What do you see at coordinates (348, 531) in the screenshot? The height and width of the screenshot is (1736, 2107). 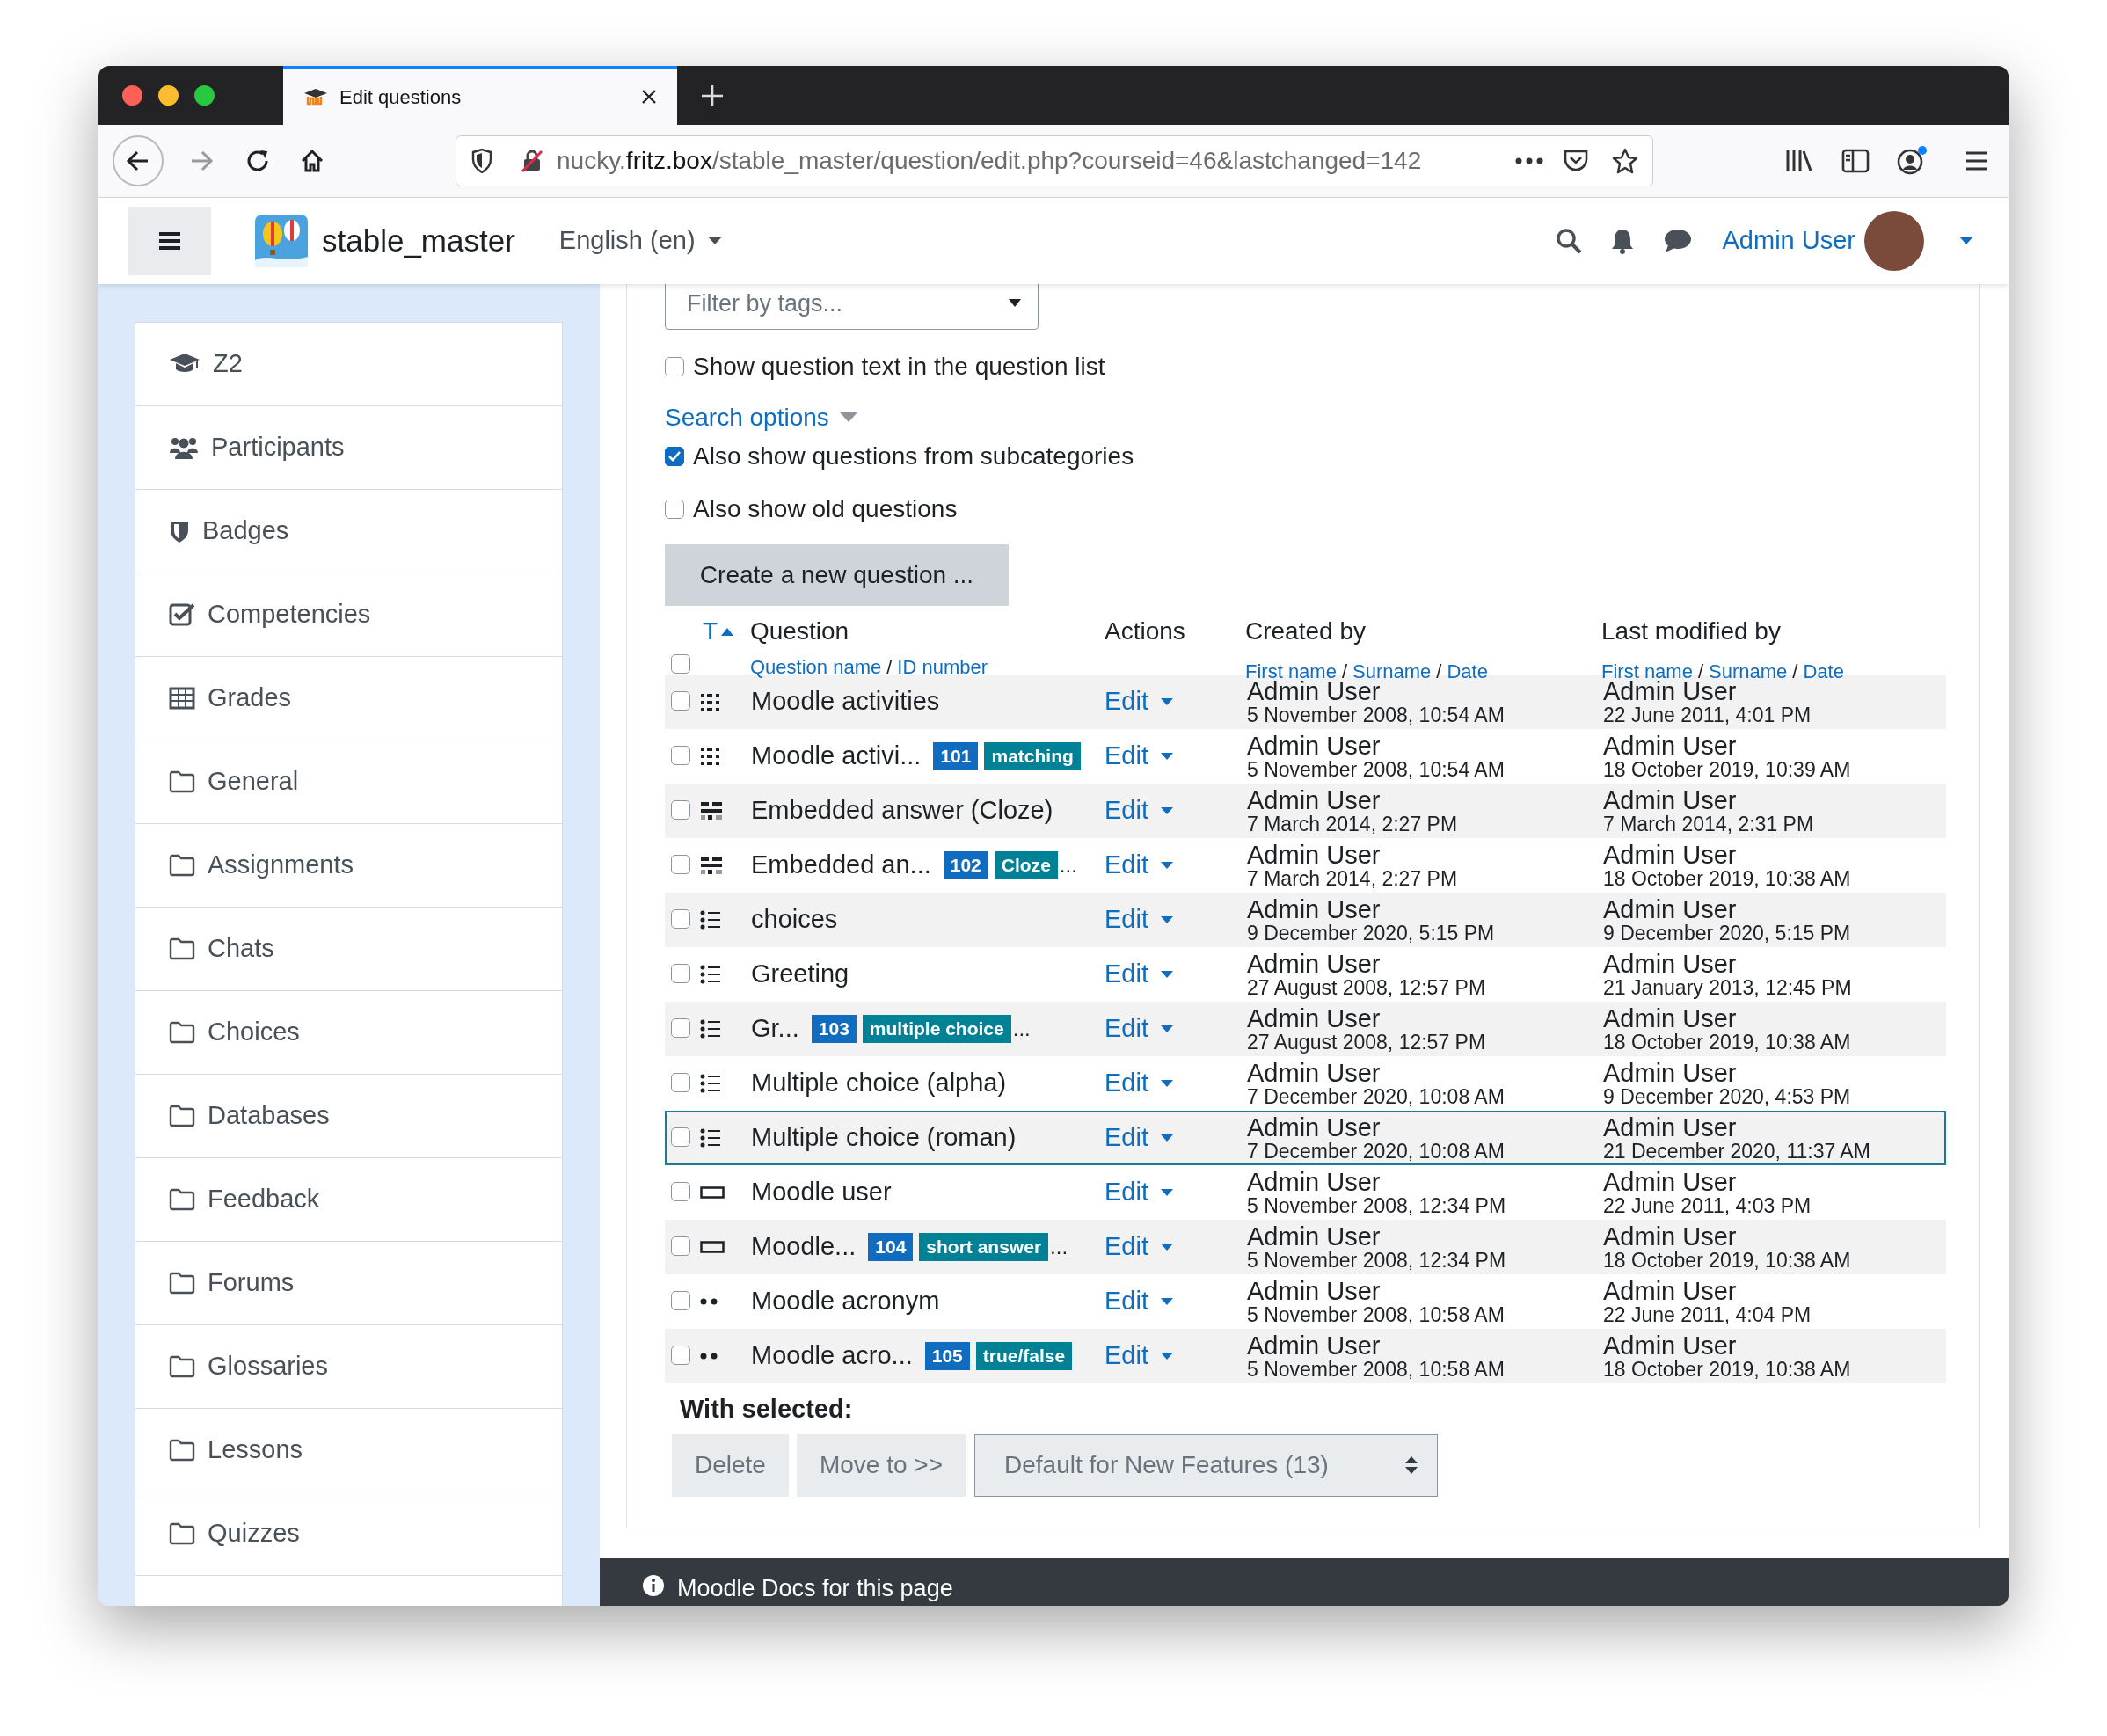 I see `sidebar-item: Badges` at bounding box center [348, 531].